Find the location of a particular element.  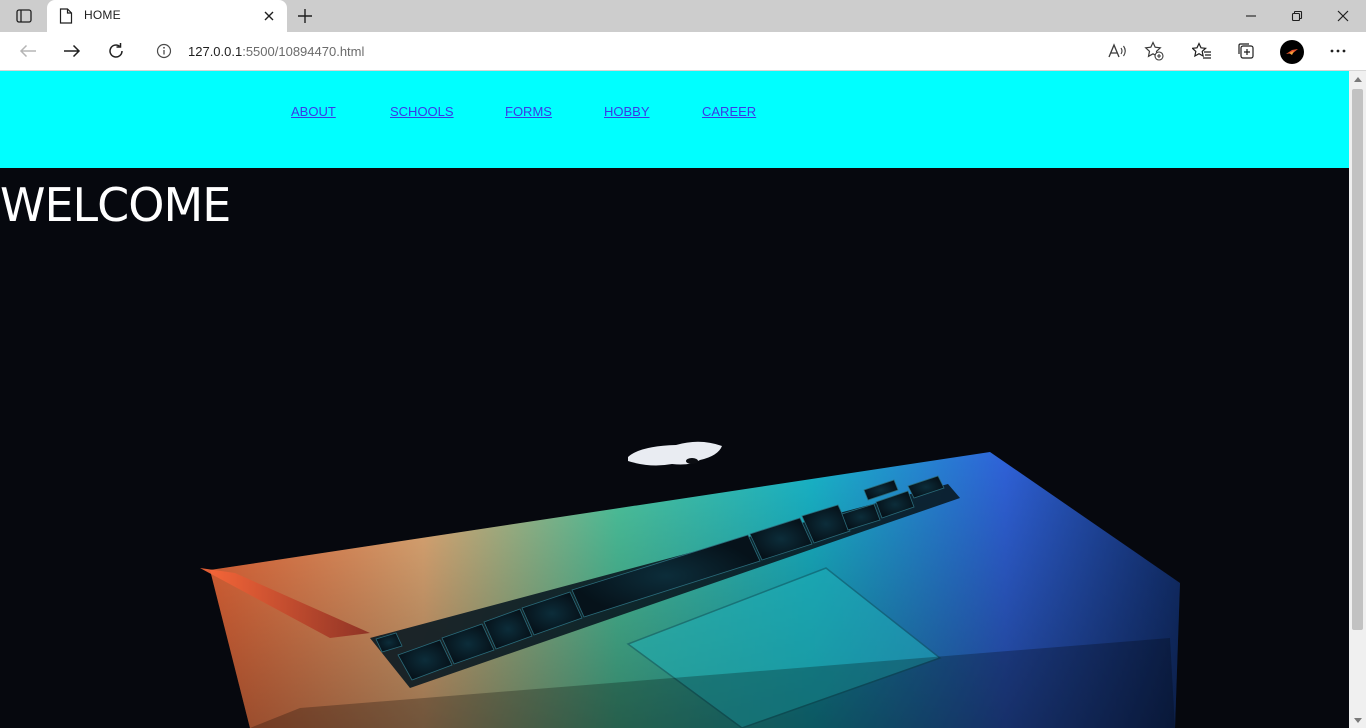

read-aloud-button is located at coordinates (1118, 51).